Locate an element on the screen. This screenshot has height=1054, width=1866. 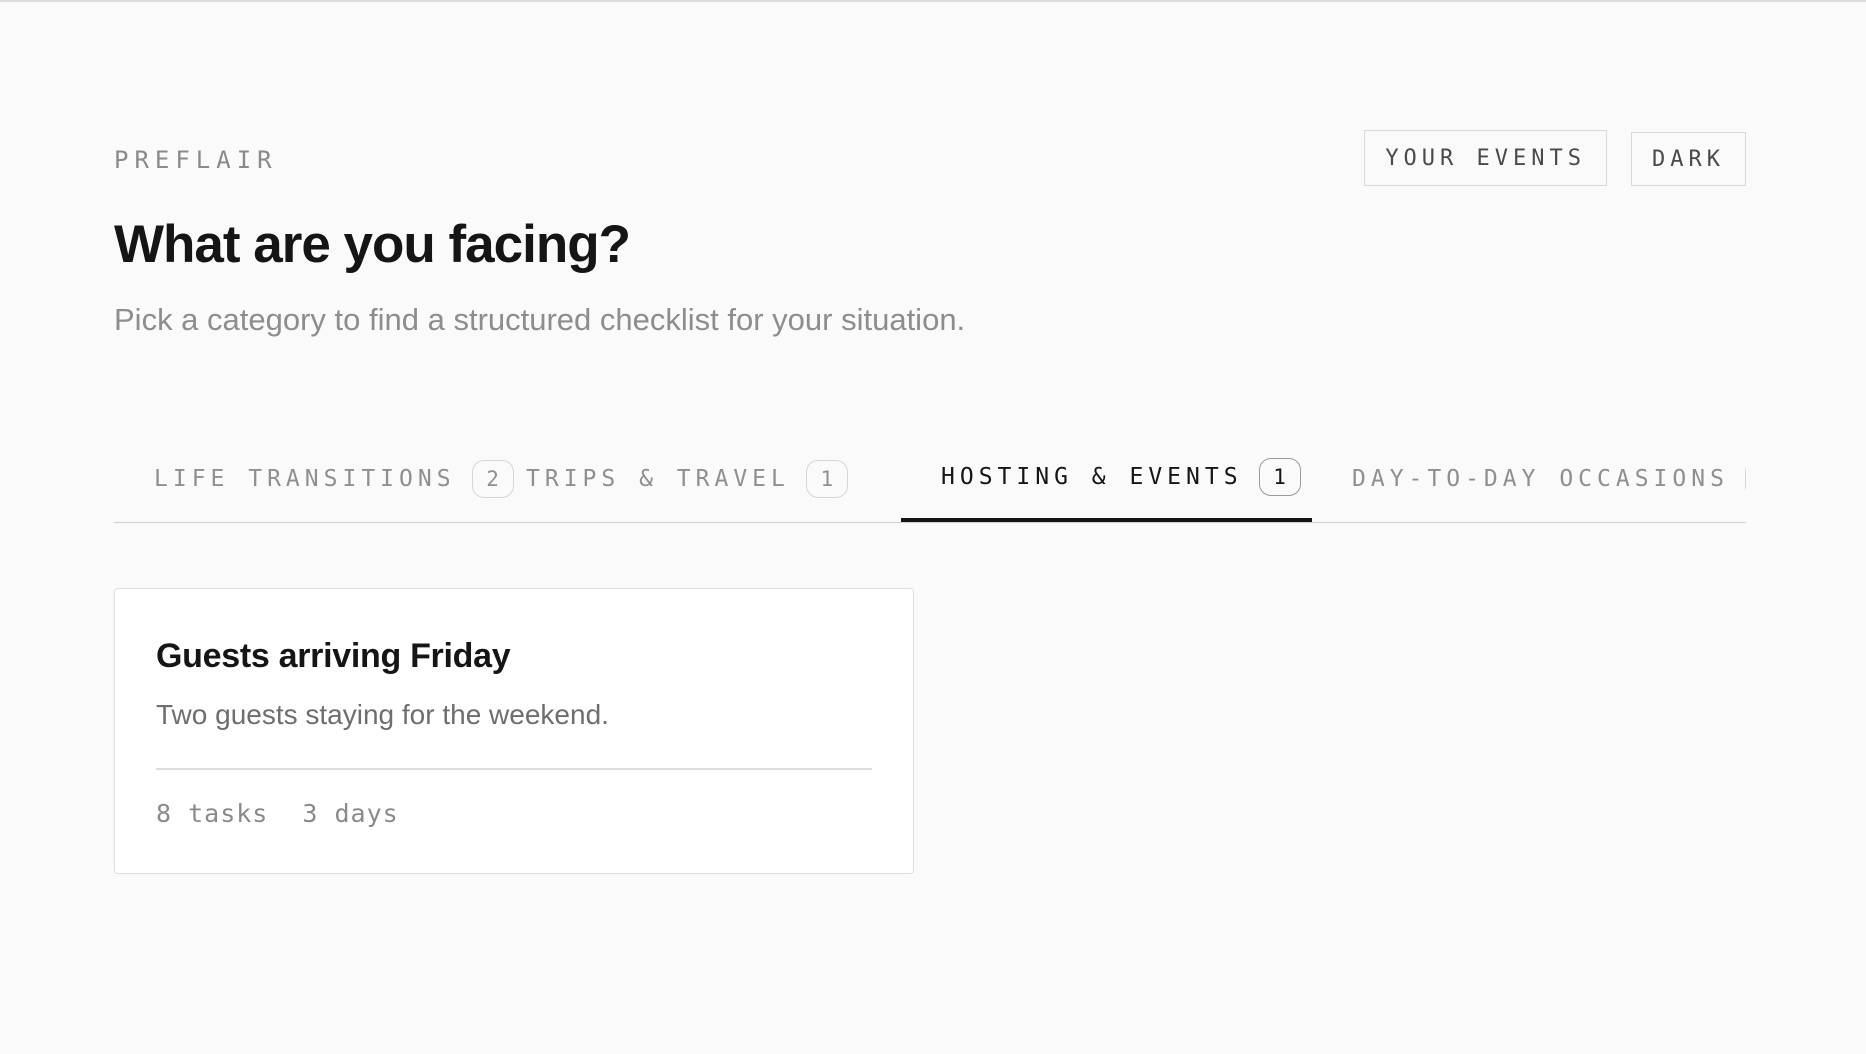
tab-day-to-day-occasions: DAY-TO-DAY OCCASIONS 1 is located at coordinates (1529, 479).